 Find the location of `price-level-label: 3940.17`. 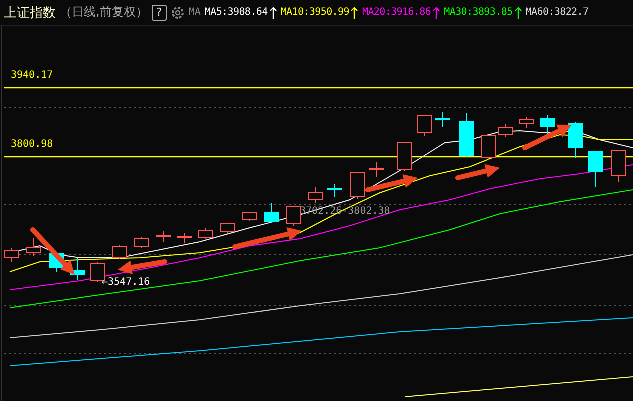

price-level-label: 3940.17 is located at coordinates (32, 75).